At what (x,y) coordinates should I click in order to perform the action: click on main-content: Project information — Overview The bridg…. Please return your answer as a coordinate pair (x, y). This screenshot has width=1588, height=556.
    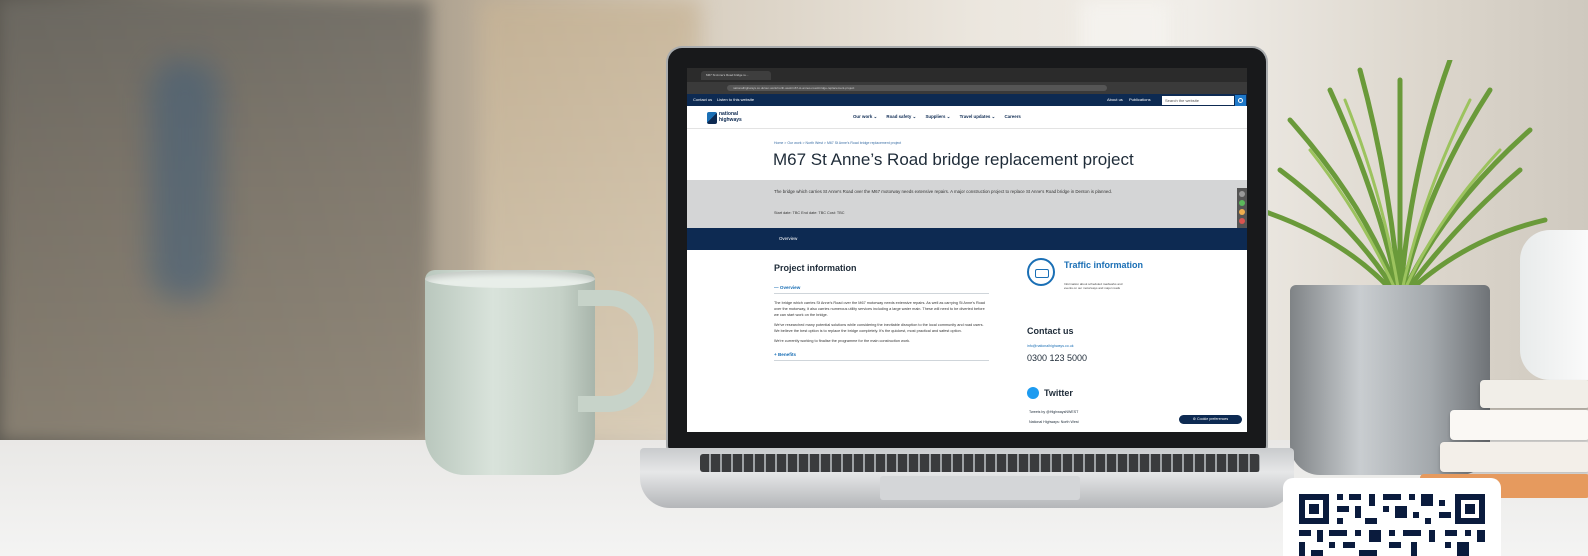
    Looking at the image, I should click on (881, 315).